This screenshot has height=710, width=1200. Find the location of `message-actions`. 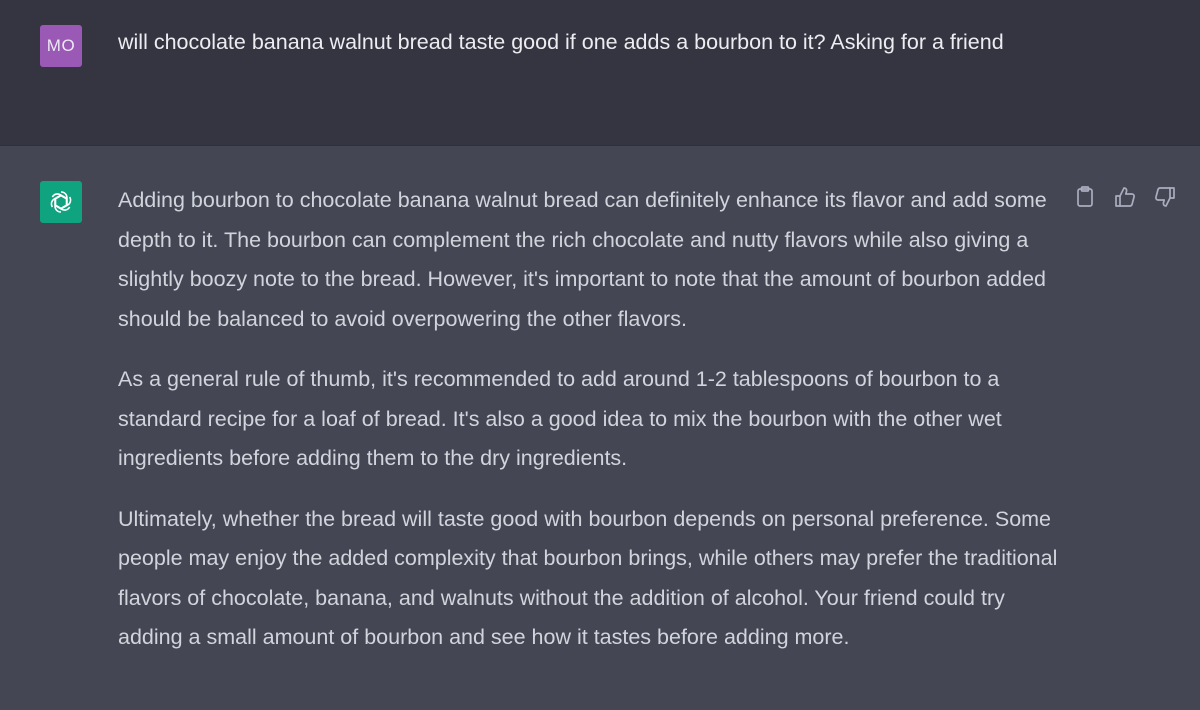

message-actions is located at coordinates (1125, 197).